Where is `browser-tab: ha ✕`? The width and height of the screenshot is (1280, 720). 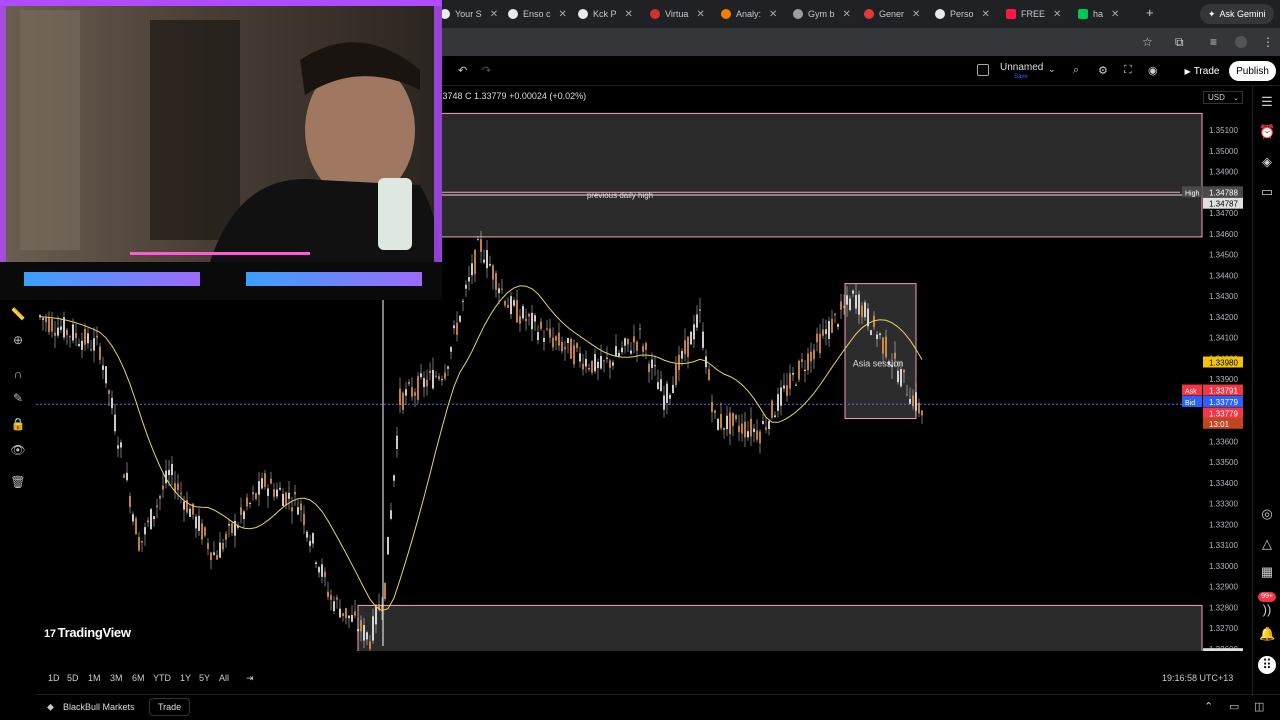
browser-tab: ha ✕ is located at coordinates (1098, 14).